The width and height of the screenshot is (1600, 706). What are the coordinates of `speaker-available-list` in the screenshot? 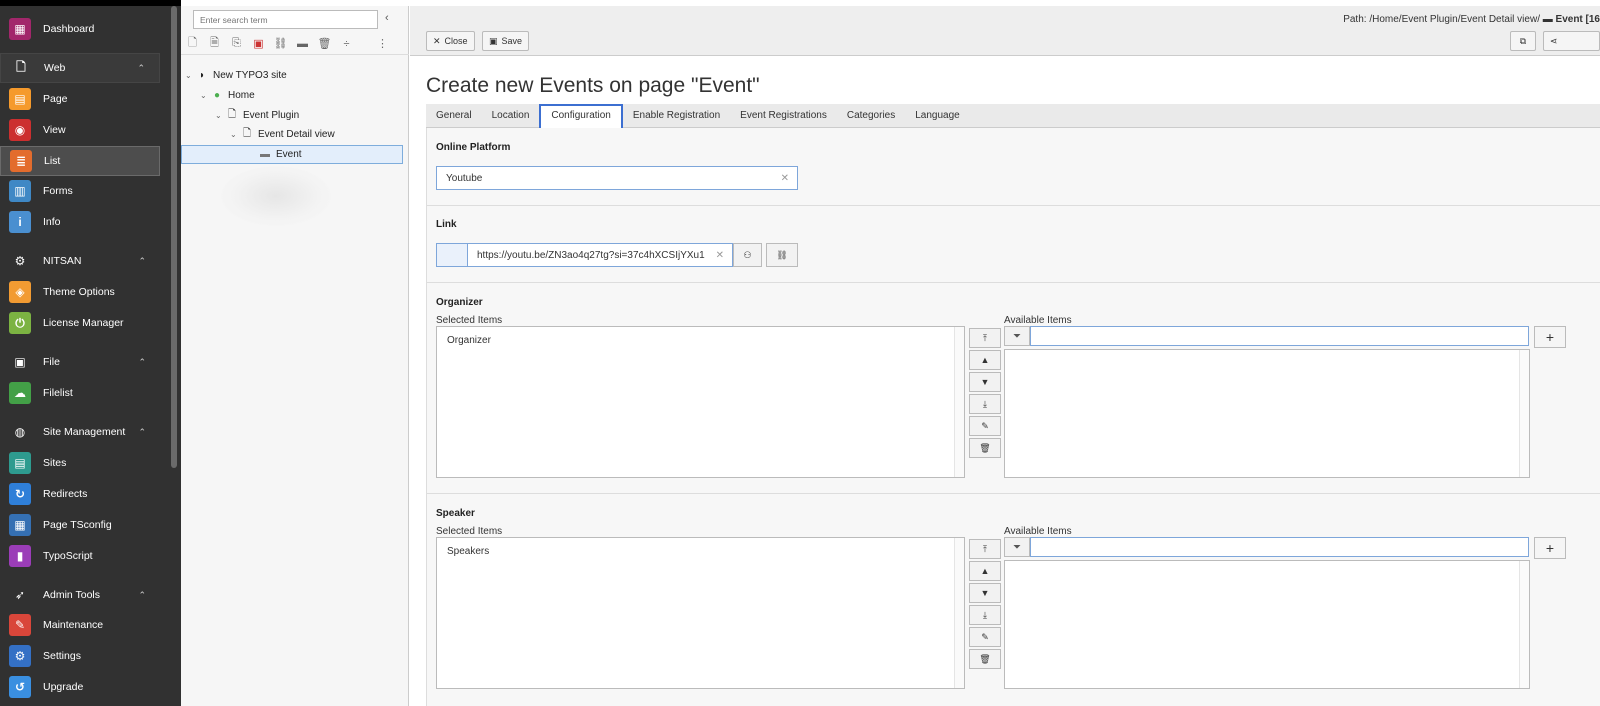 It's located at (1267, 624).